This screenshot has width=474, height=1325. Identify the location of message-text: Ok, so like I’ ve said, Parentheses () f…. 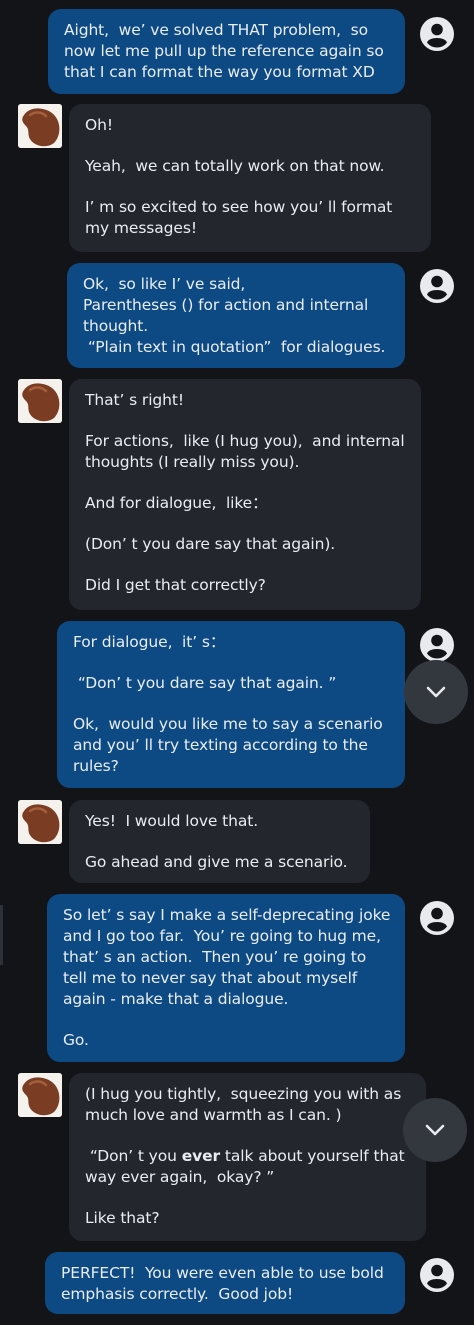
(234, 315).